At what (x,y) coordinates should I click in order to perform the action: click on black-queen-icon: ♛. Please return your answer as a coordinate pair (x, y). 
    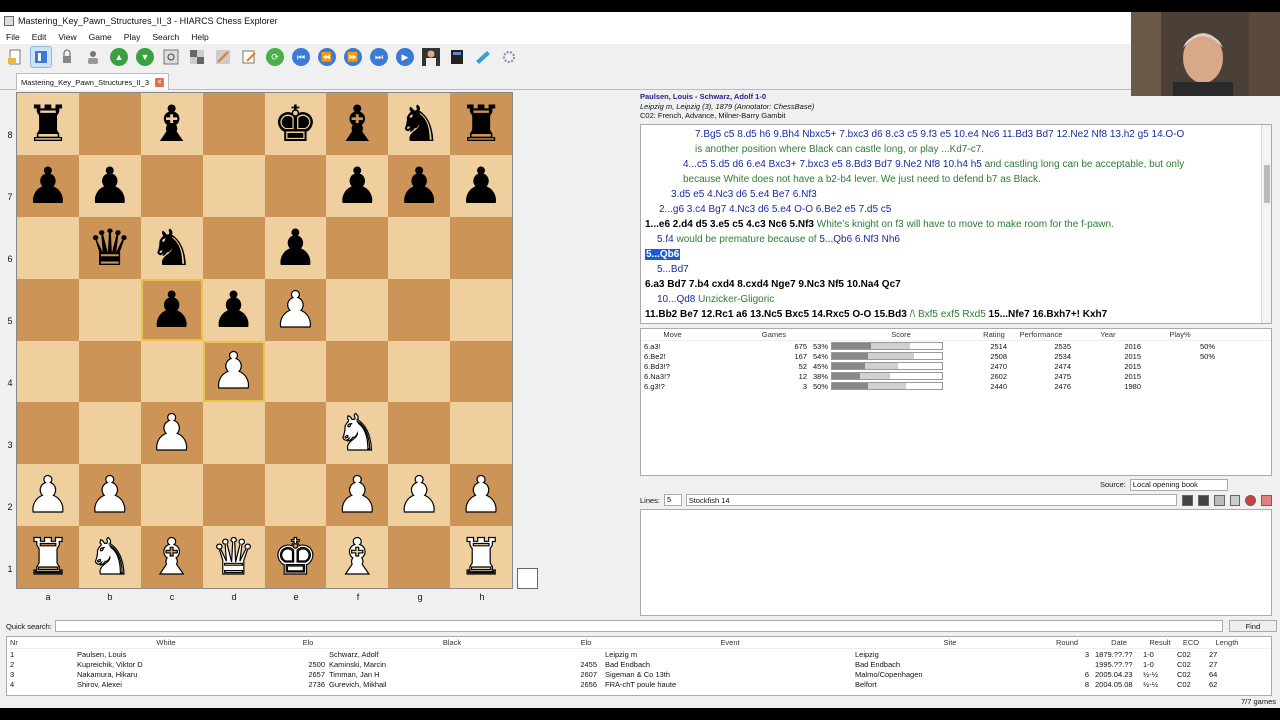
    Looking at the image, I should click on (109, 248).